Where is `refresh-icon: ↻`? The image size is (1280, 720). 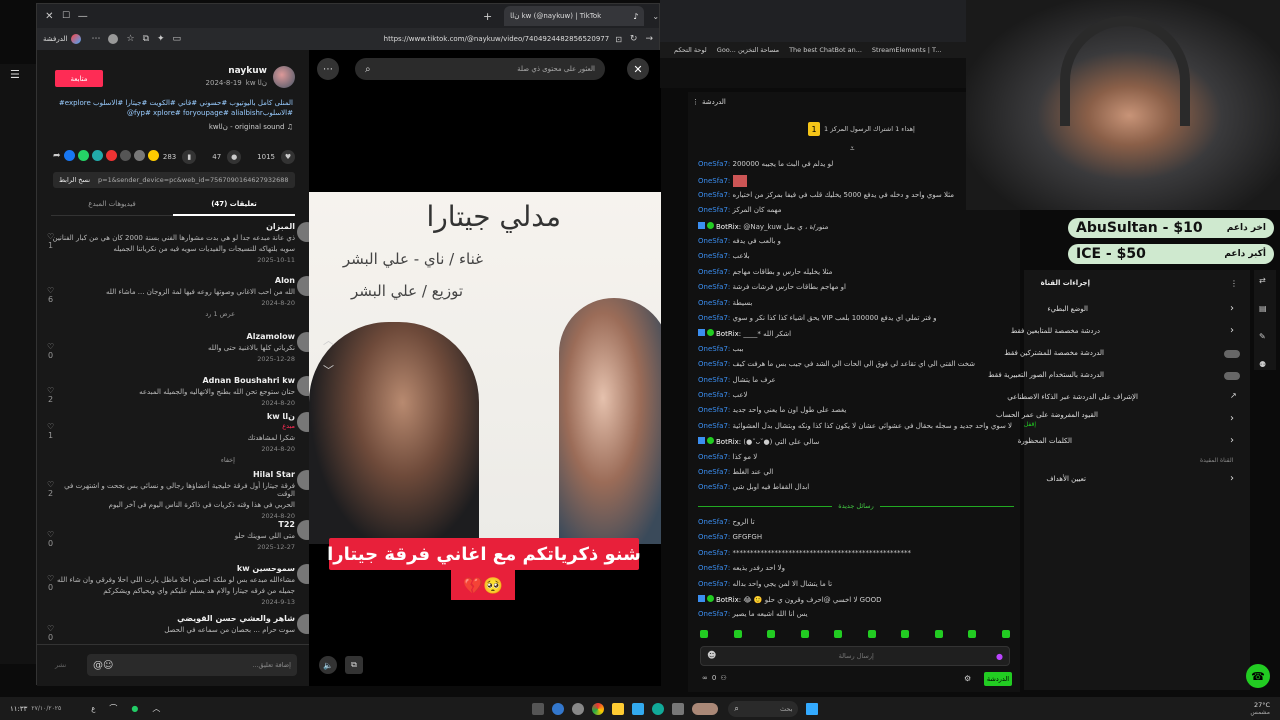
refresh-icon: ↻ is located at coordinates (634, 39).